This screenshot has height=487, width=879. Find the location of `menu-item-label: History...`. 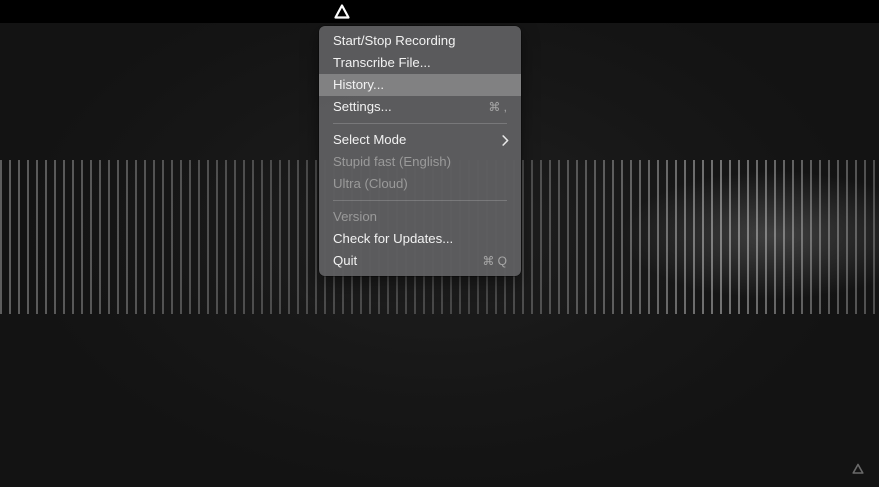

menu-item-label: History... is located at coordinates (359, 84).